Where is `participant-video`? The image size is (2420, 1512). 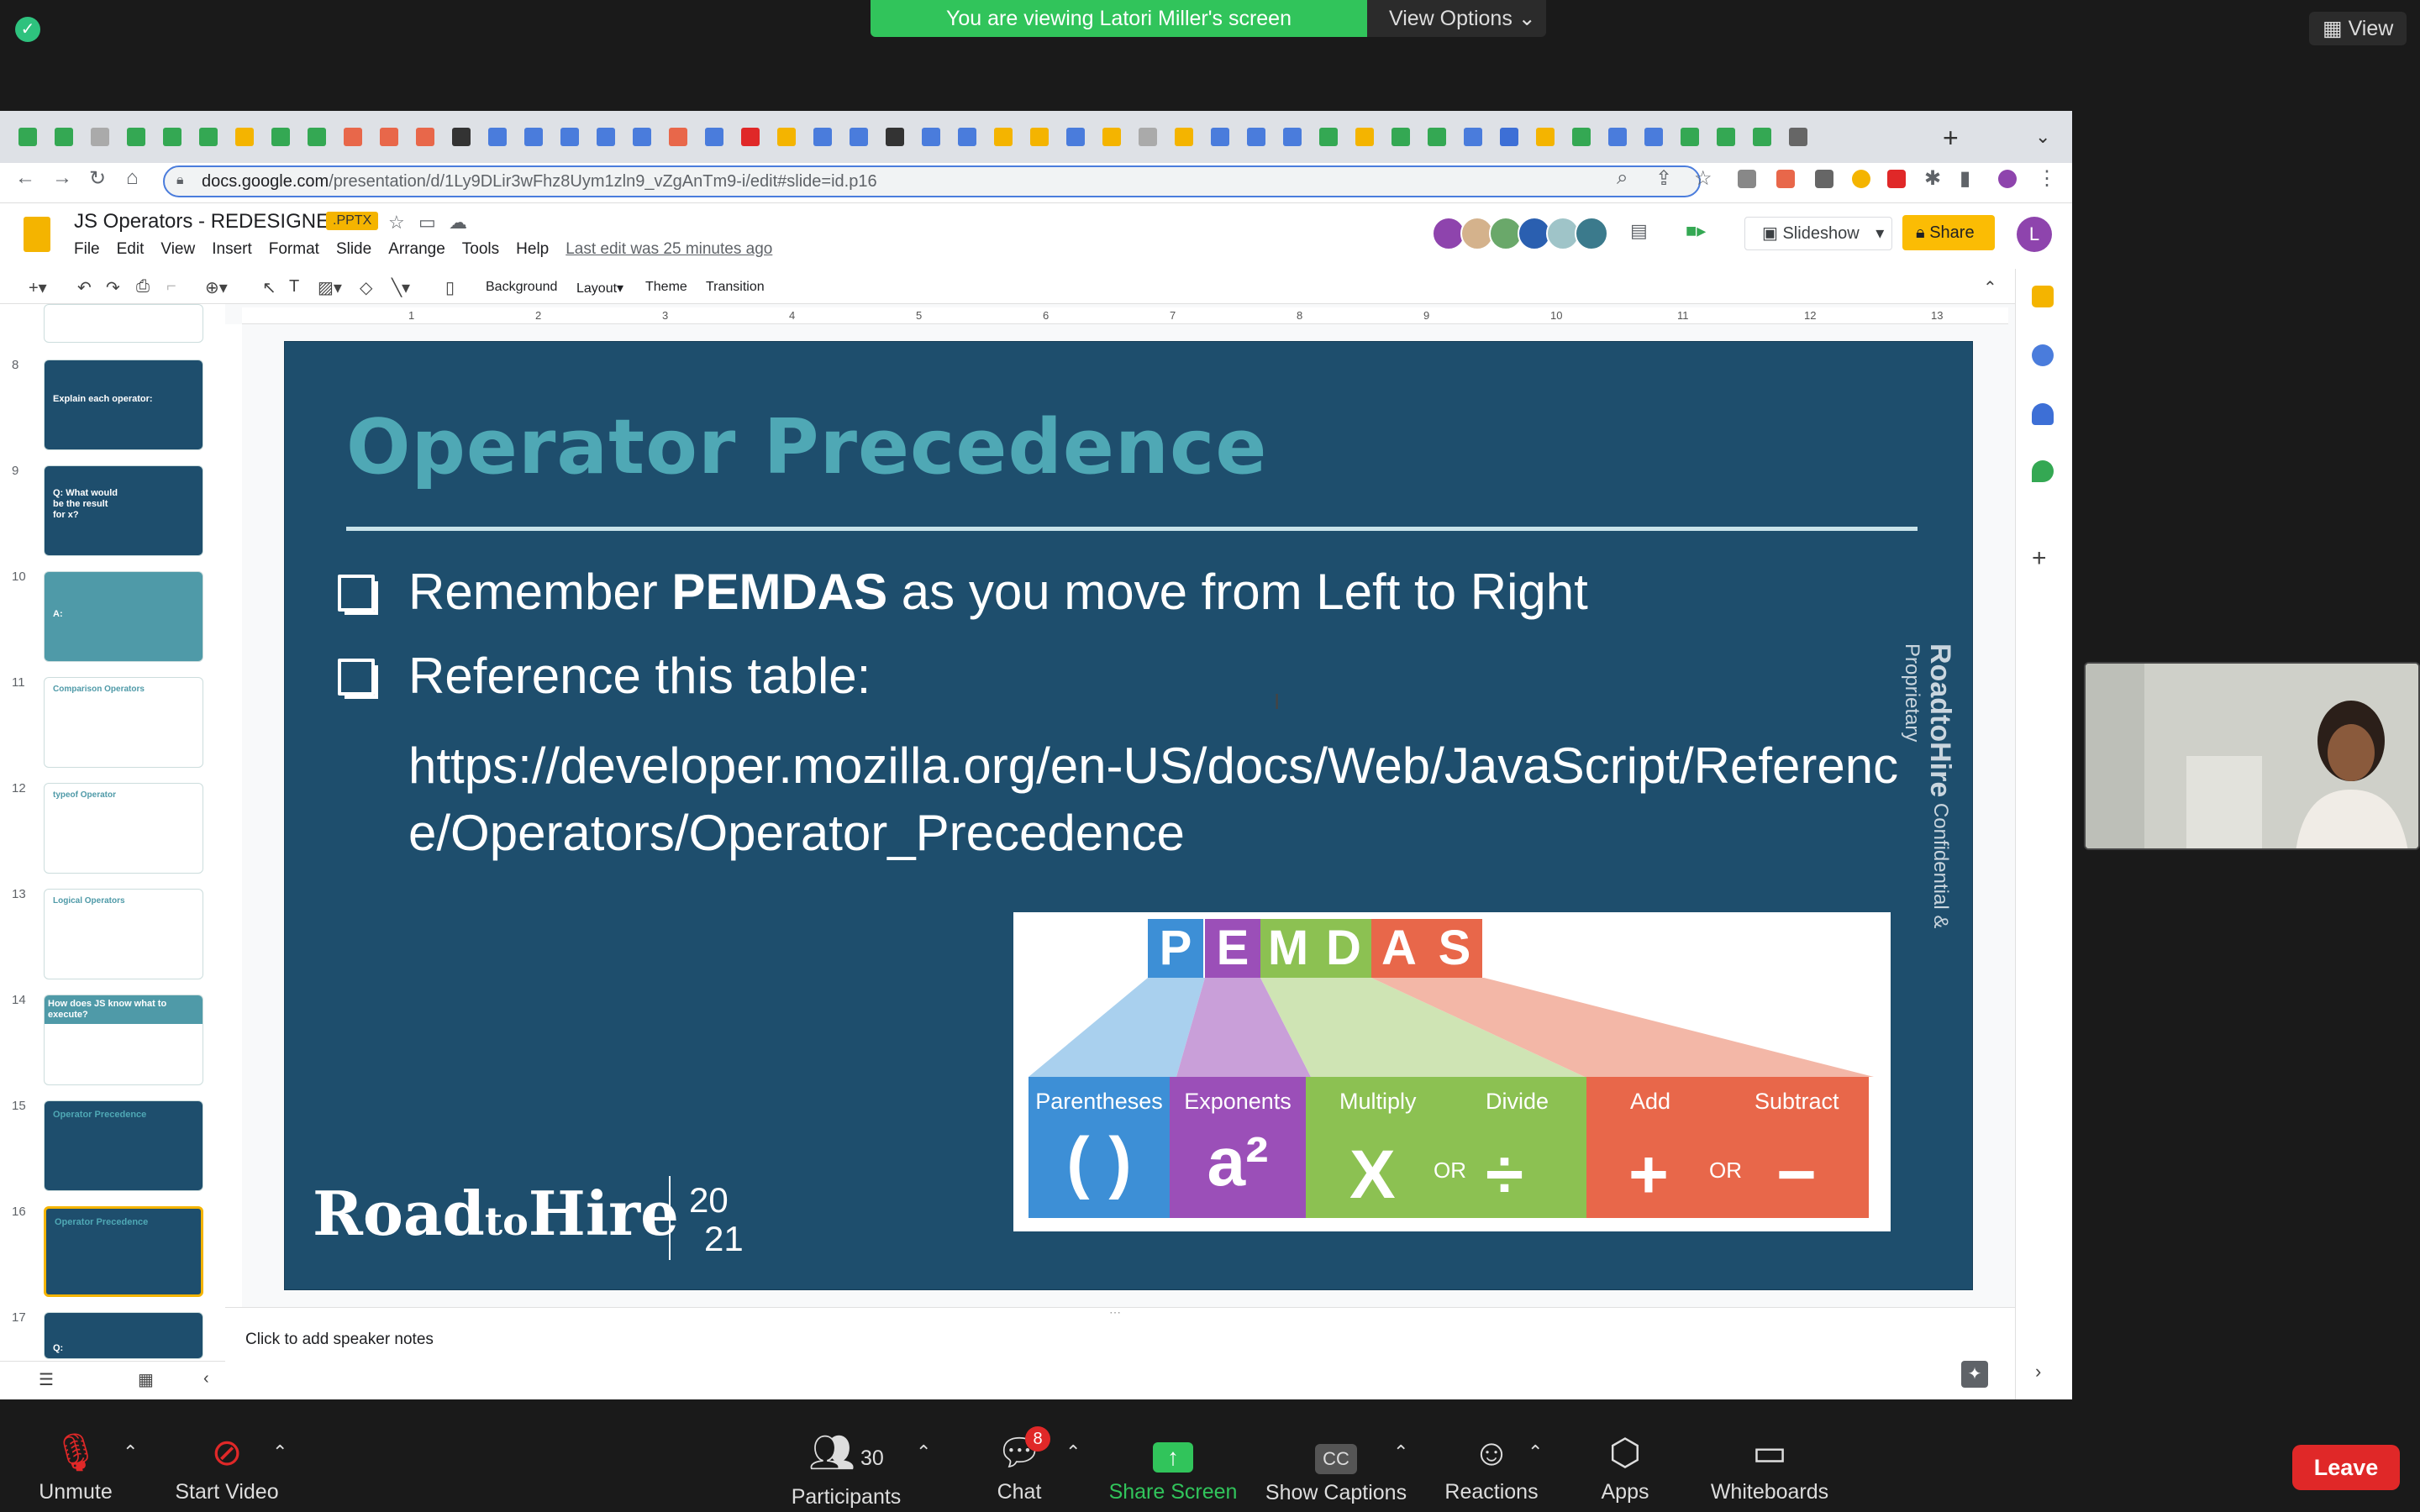 participant-video is located at coordinates (2252, 756).